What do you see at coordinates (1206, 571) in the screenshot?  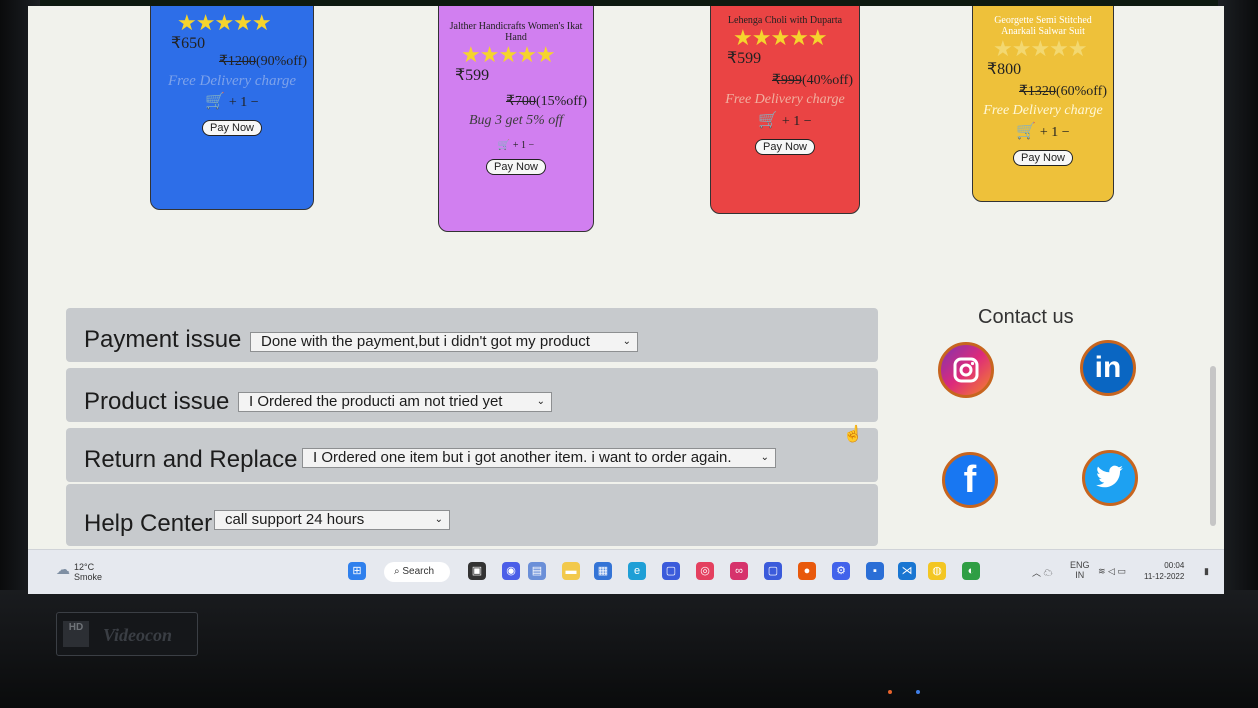 I see `notification-icon: ▮` at bounding box center [1206, 571].